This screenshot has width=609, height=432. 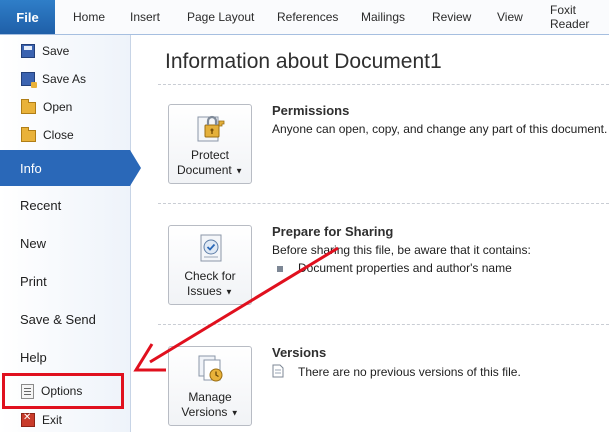 I want to click on tab-help: Help, so click(x=65, y=357).